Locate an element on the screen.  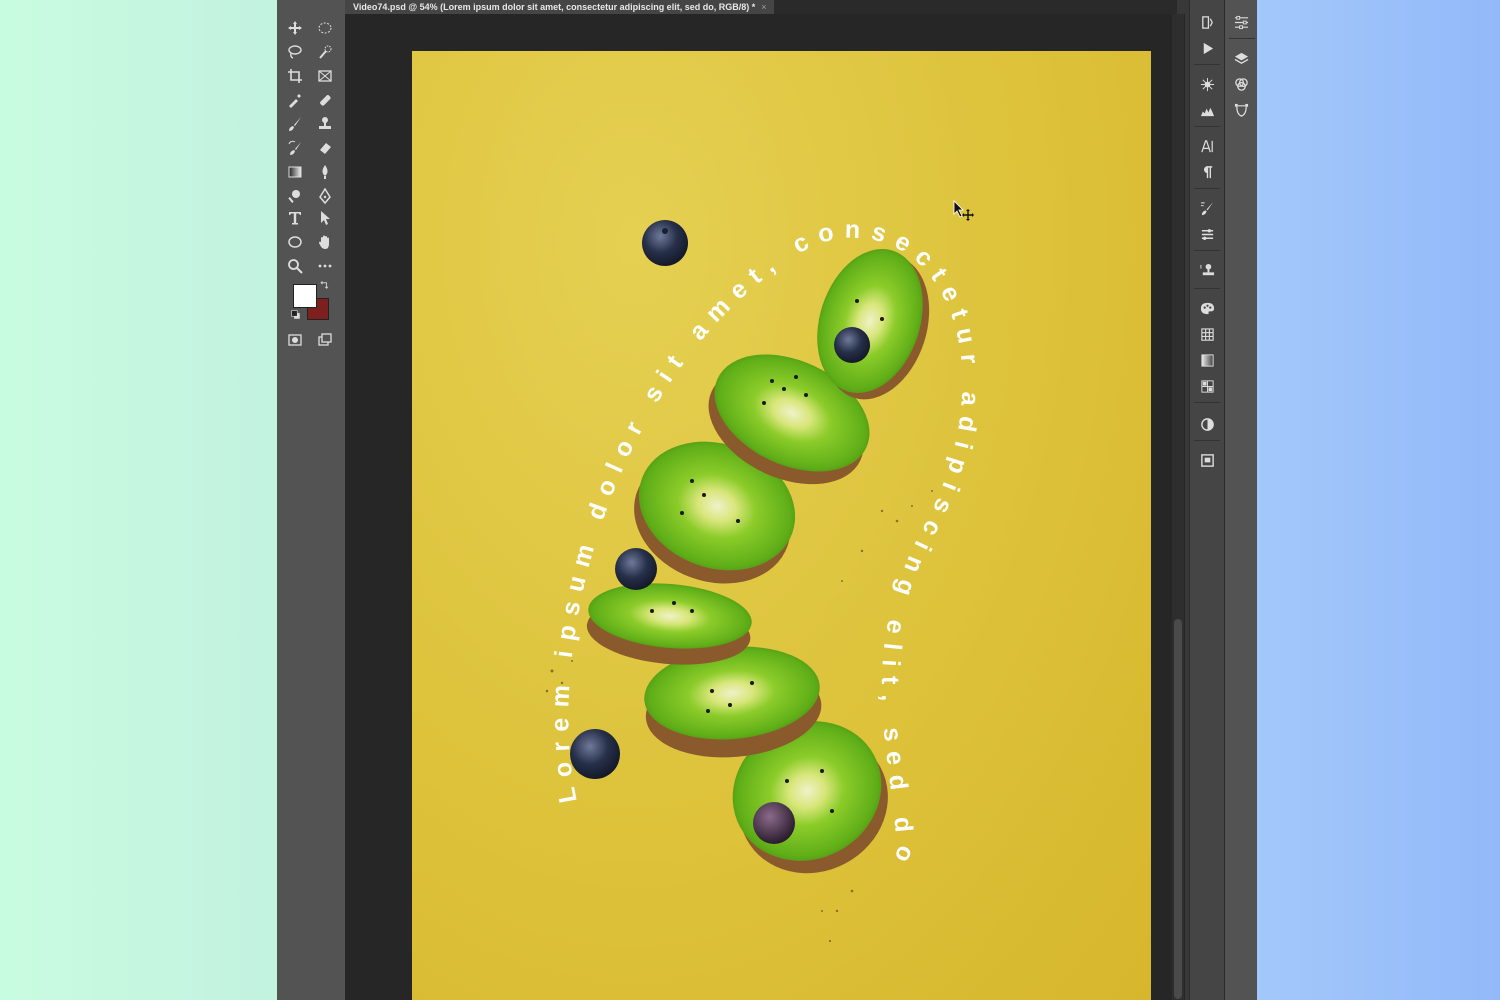
spot-healing-icon is located at coordinates (325, 100).